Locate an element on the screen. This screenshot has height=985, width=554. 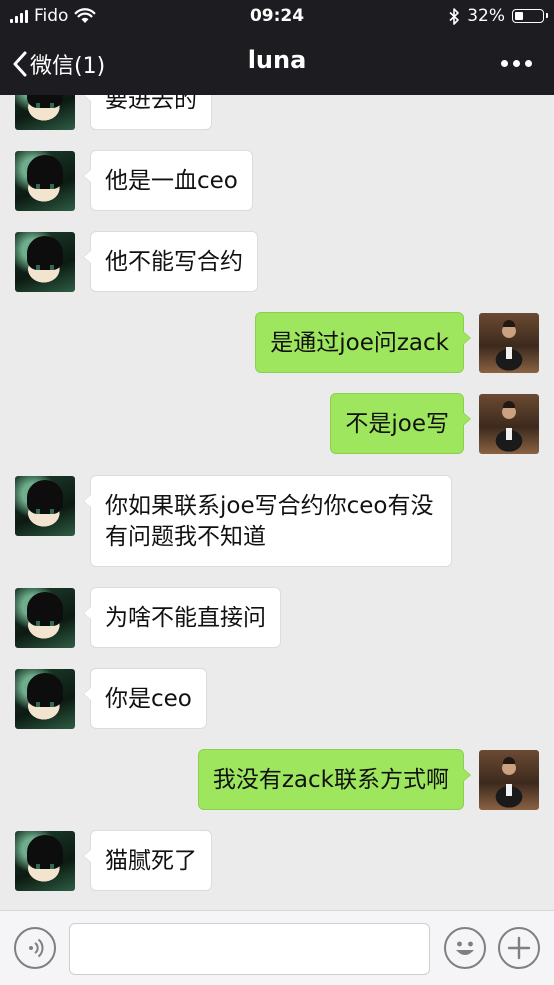
nav-bar: 微信(1) luna is located at coordinates (277, 64).